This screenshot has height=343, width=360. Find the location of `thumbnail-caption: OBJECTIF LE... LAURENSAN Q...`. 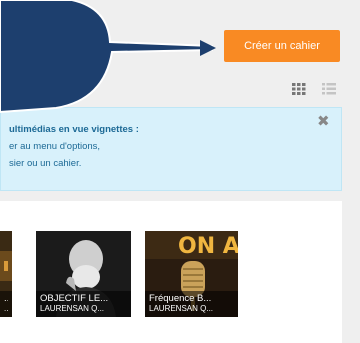

thumbnail-caption: OBJECTIF LE... LAURENSAN Q... is located at coordinates (83, 304).